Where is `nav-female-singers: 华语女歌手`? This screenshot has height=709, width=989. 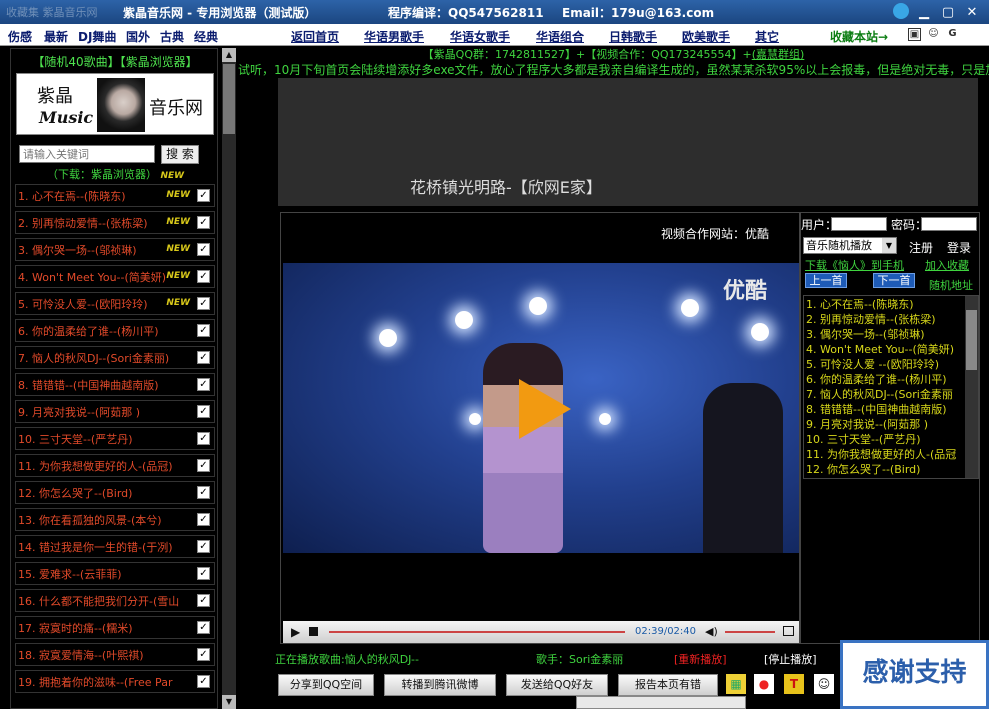 nav-female-singers: 华语女歌手 is located at coordinates (480, 36).